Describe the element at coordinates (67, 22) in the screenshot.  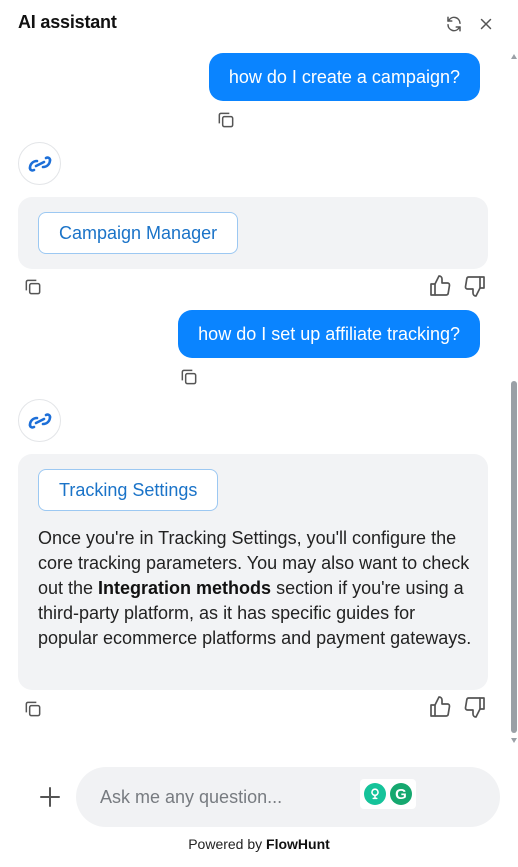
I see `chat-title: AI assistant` at that location.